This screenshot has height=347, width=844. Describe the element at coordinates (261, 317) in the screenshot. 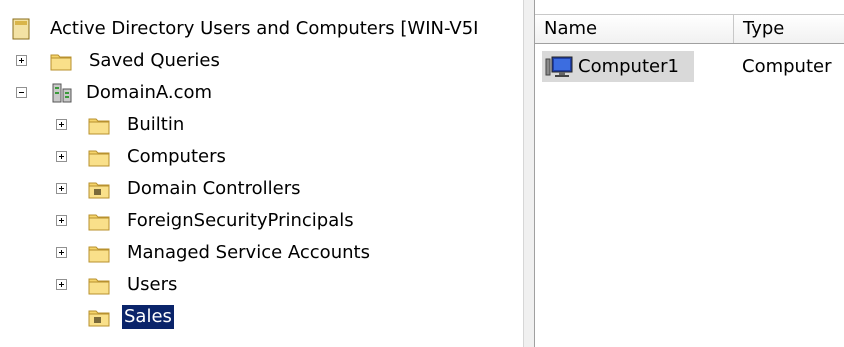

I see `tree-node-sales: Sales` at that location.